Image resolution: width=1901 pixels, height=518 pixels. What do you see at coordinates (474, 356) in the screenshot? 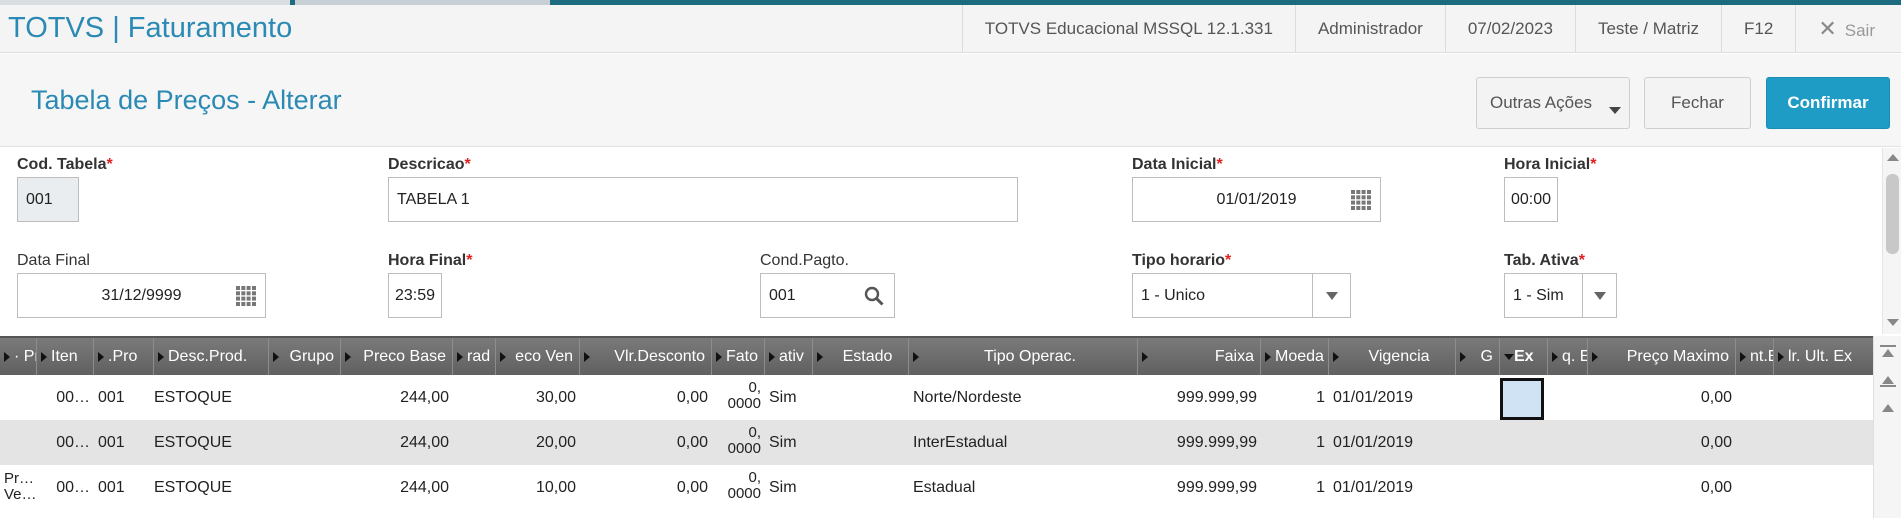
I see `column-header: rad` at bounding box center [474, 356].